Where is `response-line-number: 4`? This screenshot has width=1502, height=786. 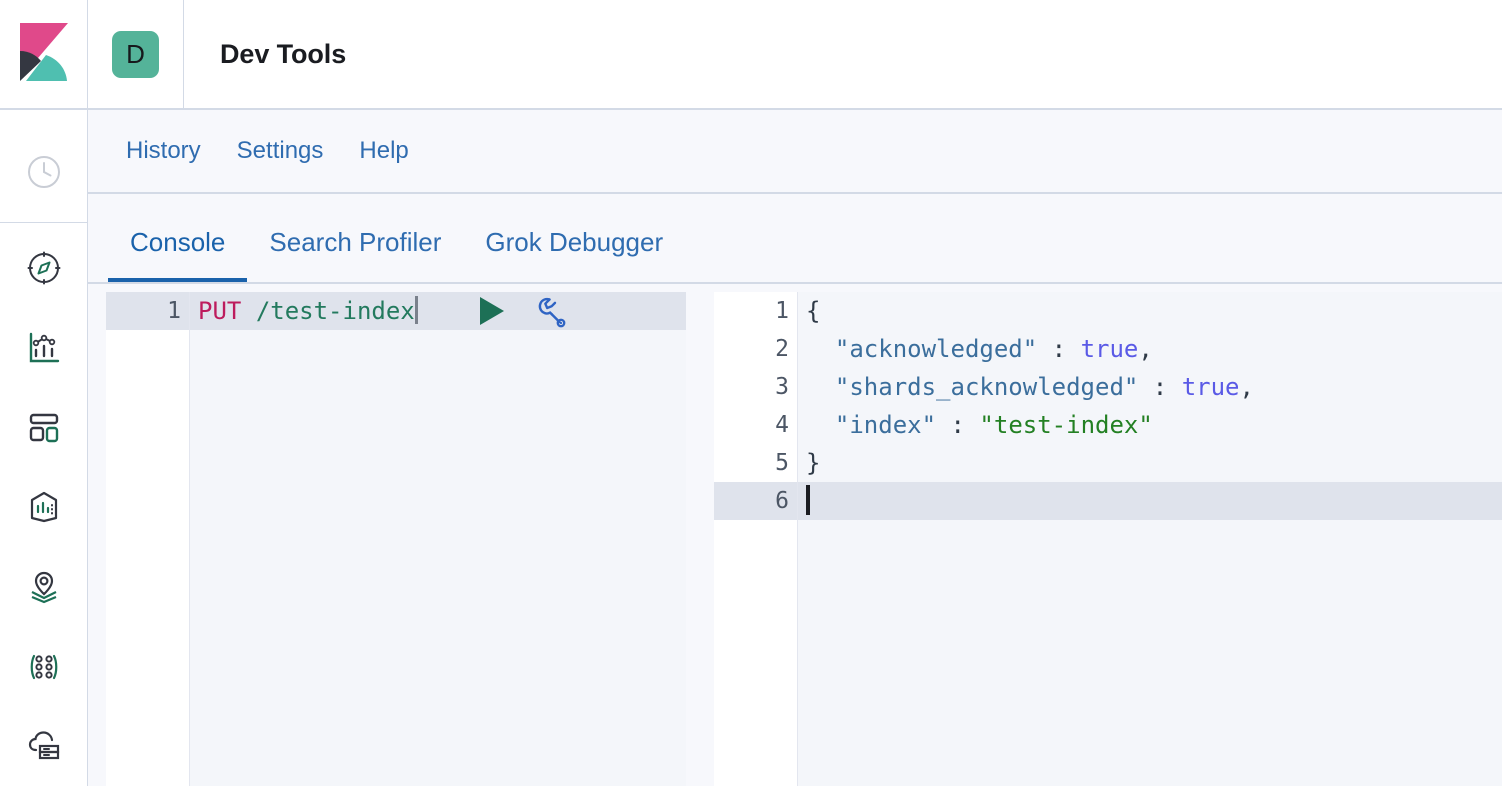
response-line-number: 4 is located at coordinates (782, 425).